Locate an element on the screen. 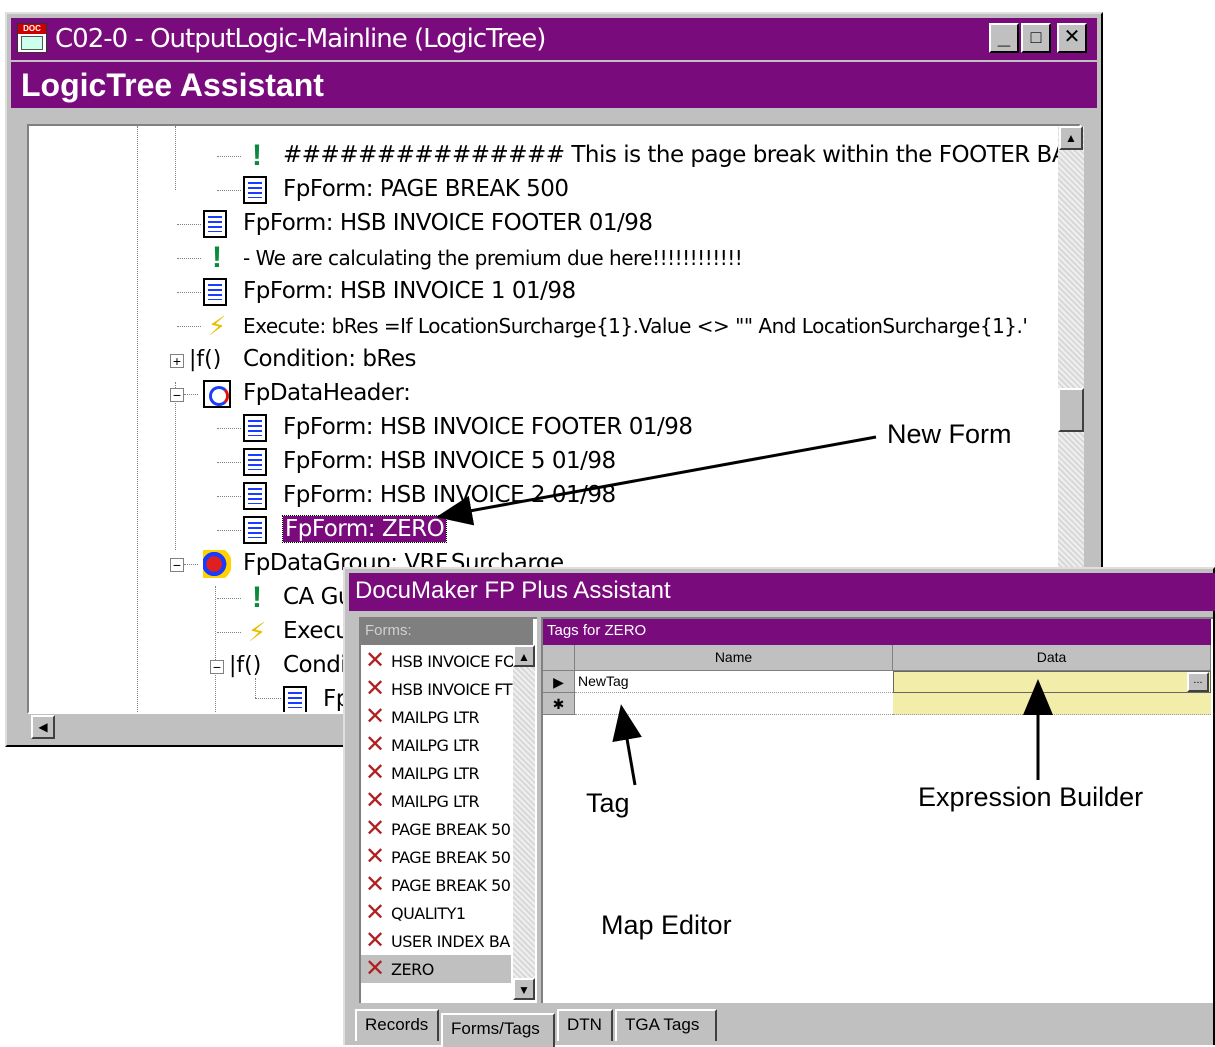 This screenshot has height=1047, width=1215. tag-arrow is located at coordinates (627, 745).